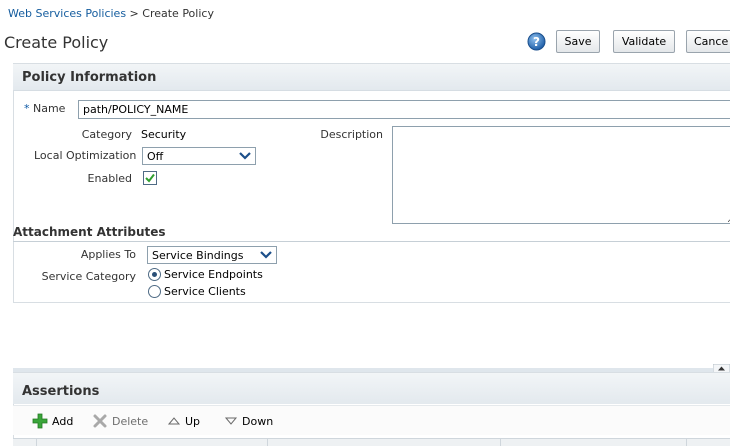  I want to click on local-optimization-value: Off, so click(155, 156).